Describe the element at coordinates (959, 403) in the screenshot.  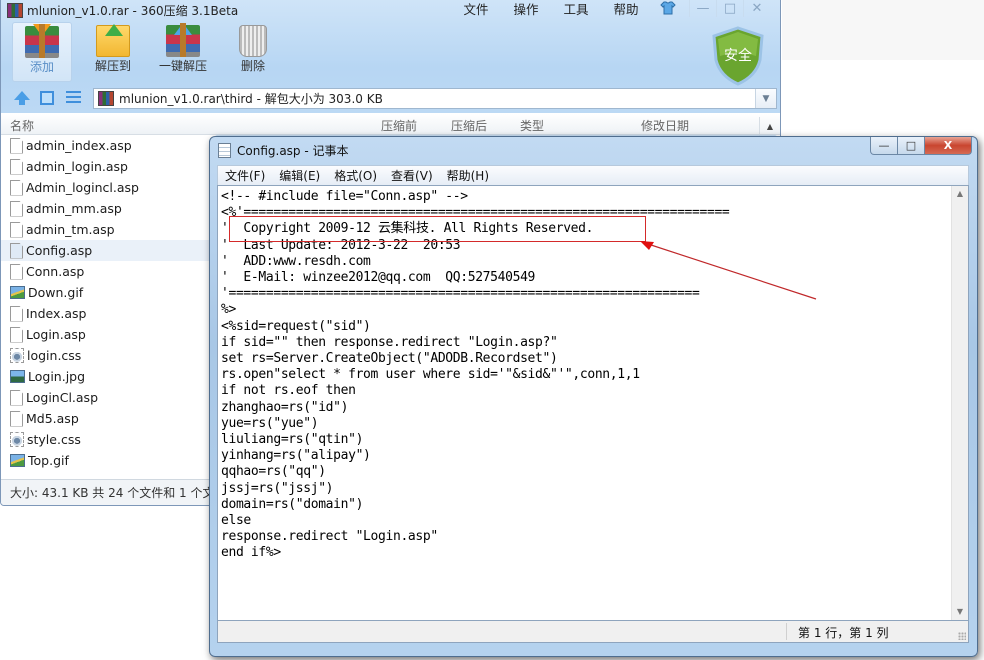
I see `vertical-scrollbar: ▲ ▼` at that location.